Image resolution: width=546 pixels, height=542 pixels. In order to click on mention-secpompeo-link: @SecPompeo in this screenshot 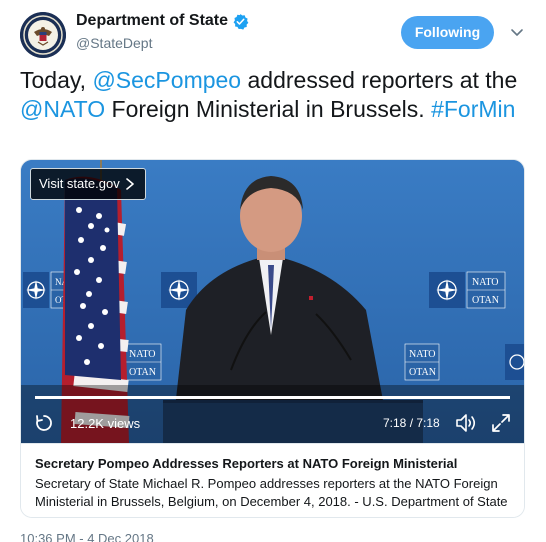, I will do `click(166, 80)`.